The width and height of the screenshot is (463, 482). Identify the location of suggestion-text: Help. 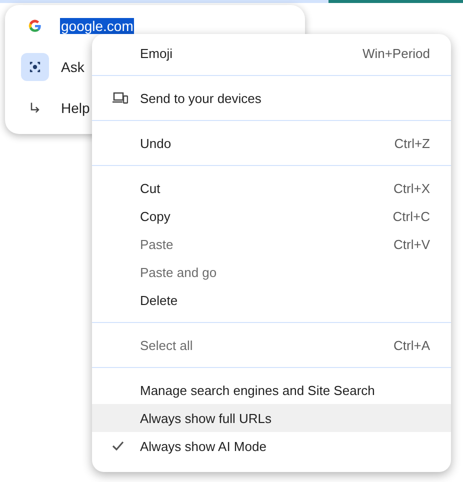
(75, 108).